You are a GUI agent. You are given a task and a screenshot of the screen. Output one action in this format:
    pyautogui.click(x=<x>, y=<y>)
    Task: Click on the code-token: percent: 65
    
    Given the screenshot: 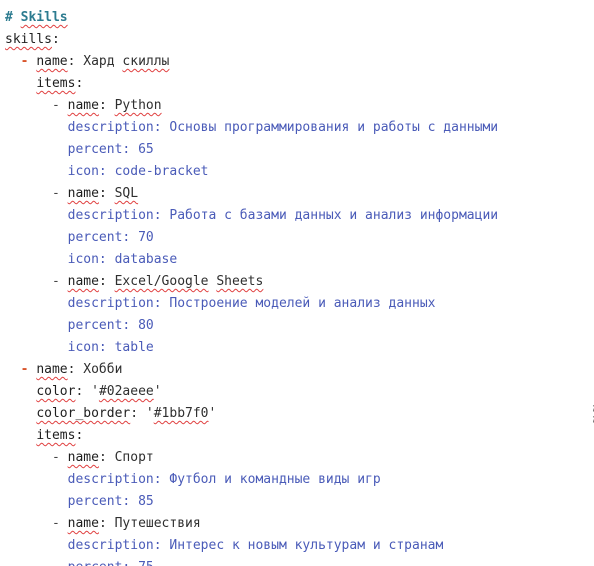 What is the action you would take?
    pyautogui.click(x=110, y=149)
    